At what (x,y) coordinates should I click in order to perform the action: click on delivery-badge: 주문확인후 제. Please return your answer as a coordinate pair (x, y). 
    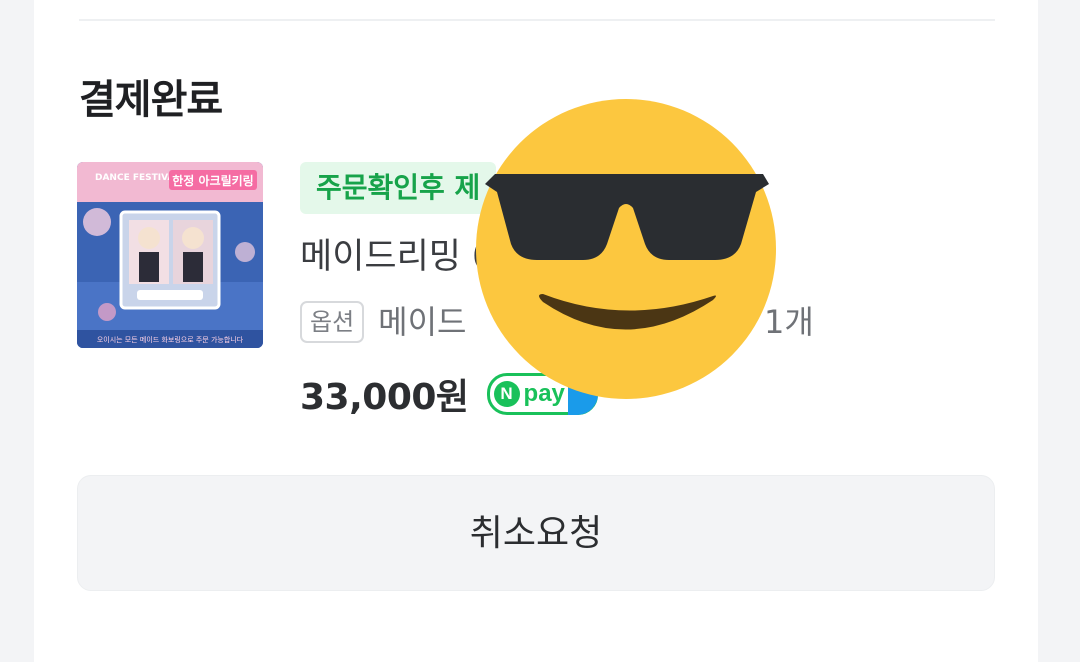
    Looking at the image, I should click on (398, 188).